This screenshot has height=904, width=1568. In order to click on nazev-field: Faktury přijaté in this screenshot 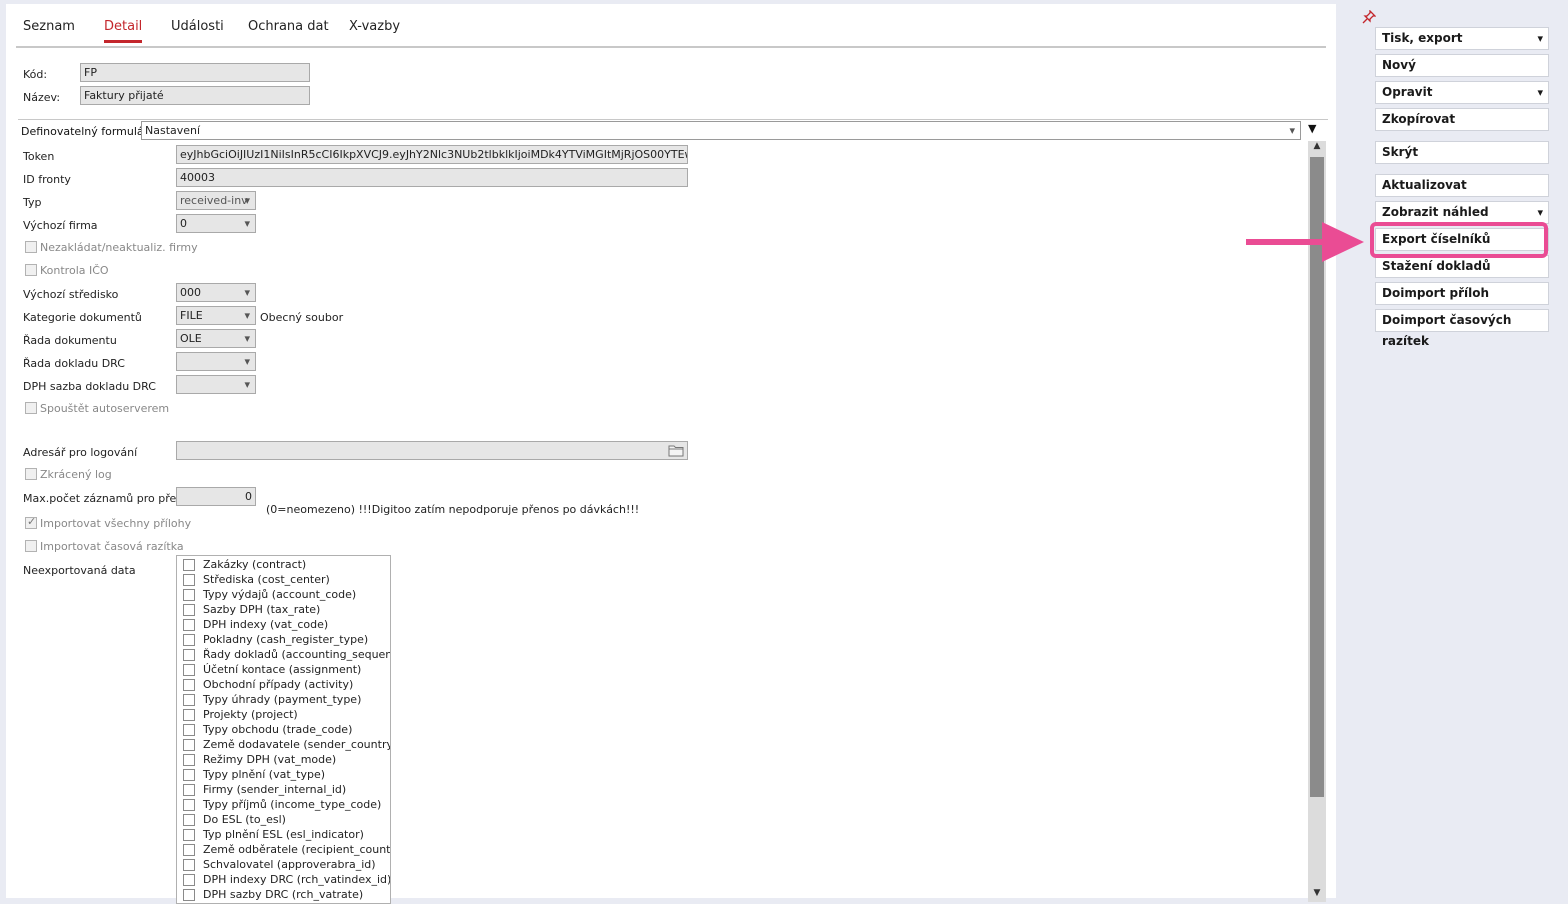, I will do `click(195, 95)`.